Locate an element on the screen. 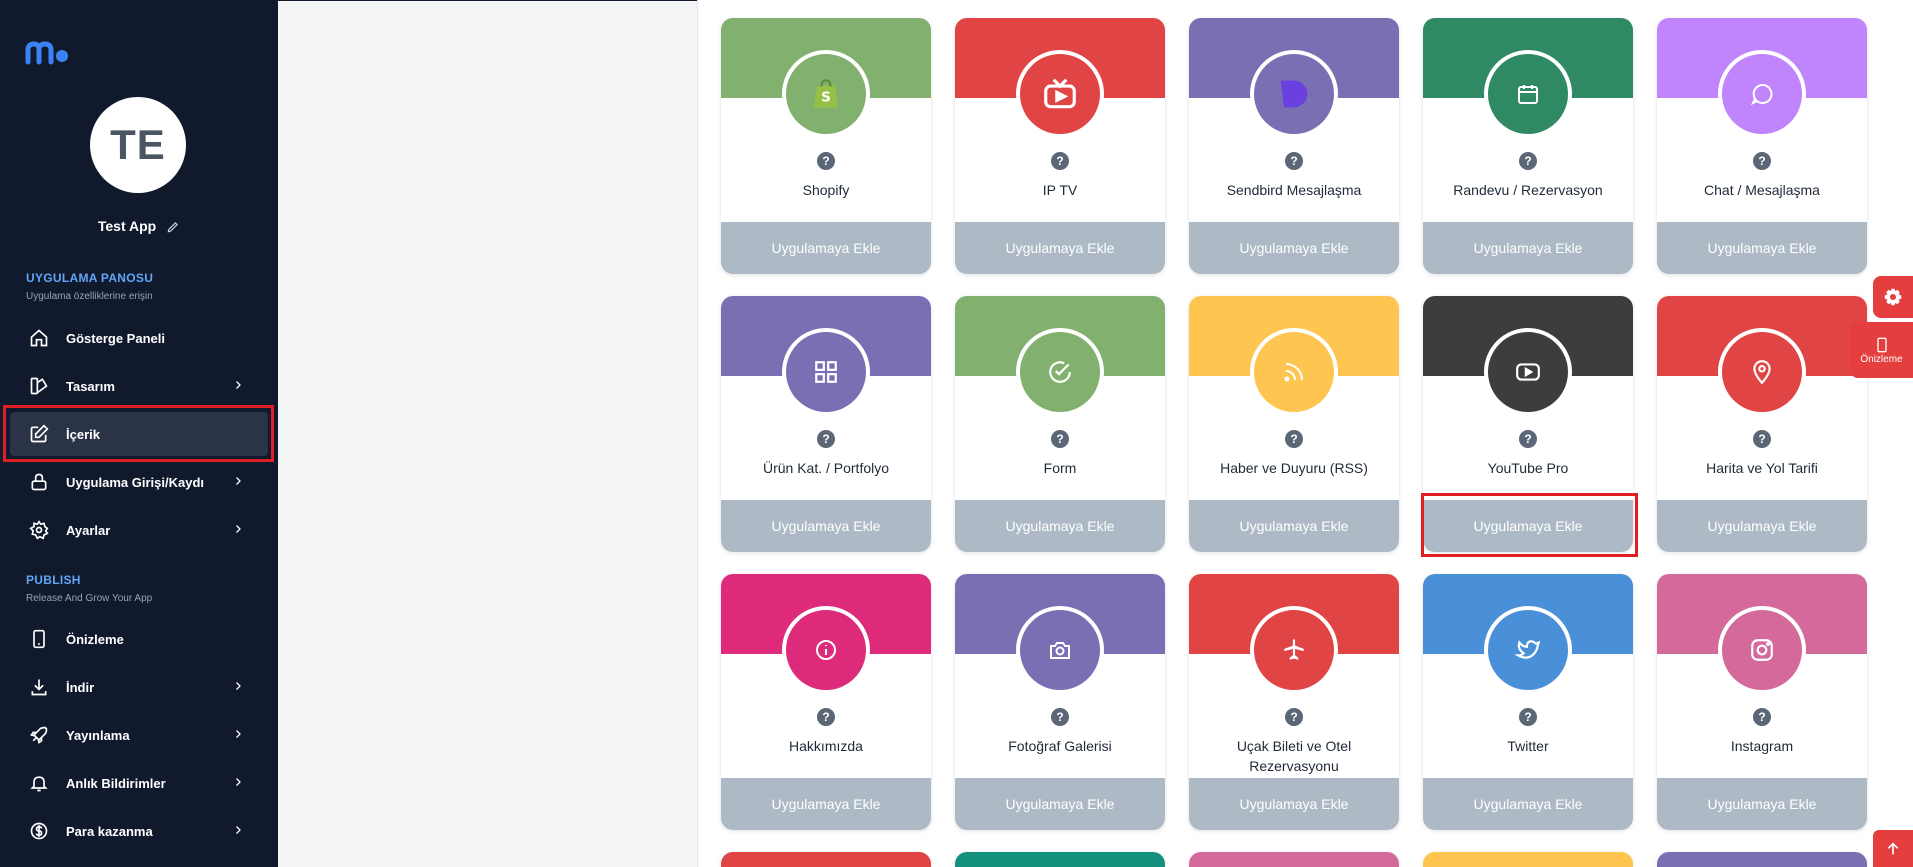 This screenshot has width=1913, height=867. sidebar-item-preview: Önizleme is located at coordinates (139, 639).